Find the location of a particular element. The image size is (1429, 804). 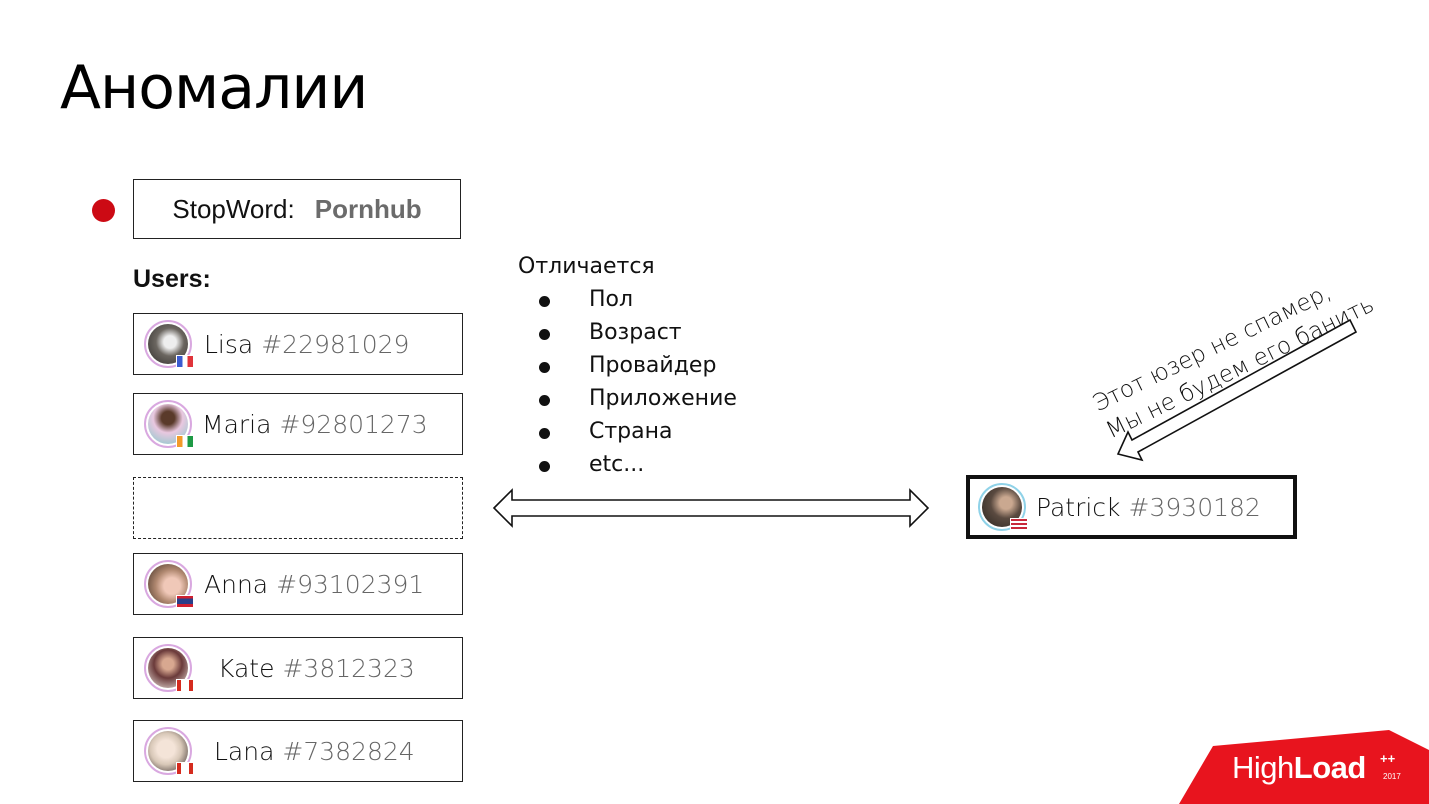

difference-item: Приложение is located at coordinates (627, 398).